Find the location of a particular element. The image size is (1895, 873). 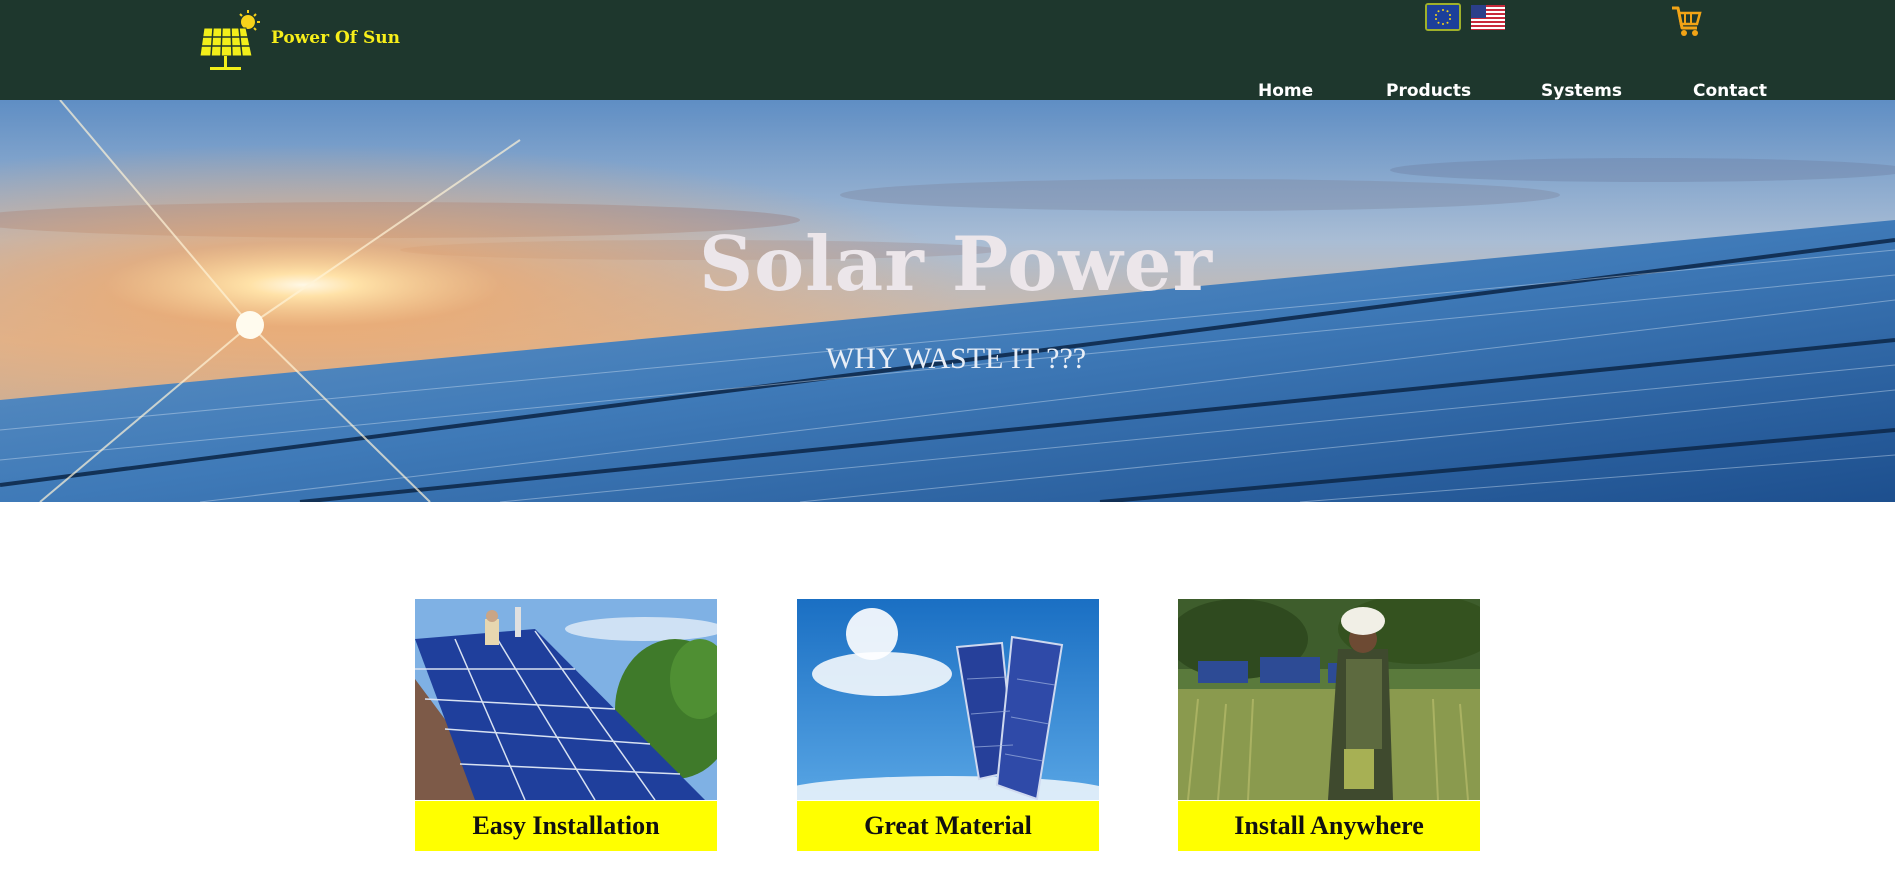

feature-caption: Install Anywhere is located at coordinates (1329, 826).